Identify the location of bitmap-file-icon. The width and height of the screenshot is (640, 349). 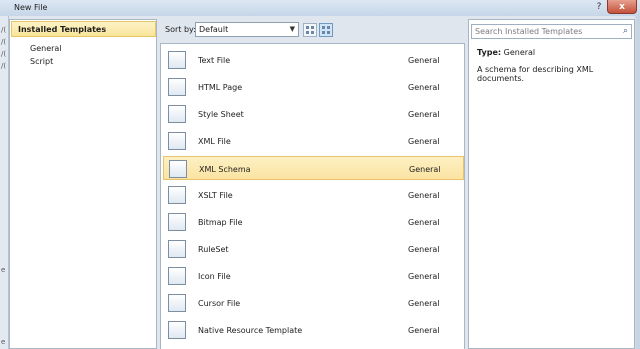
(177, 222).